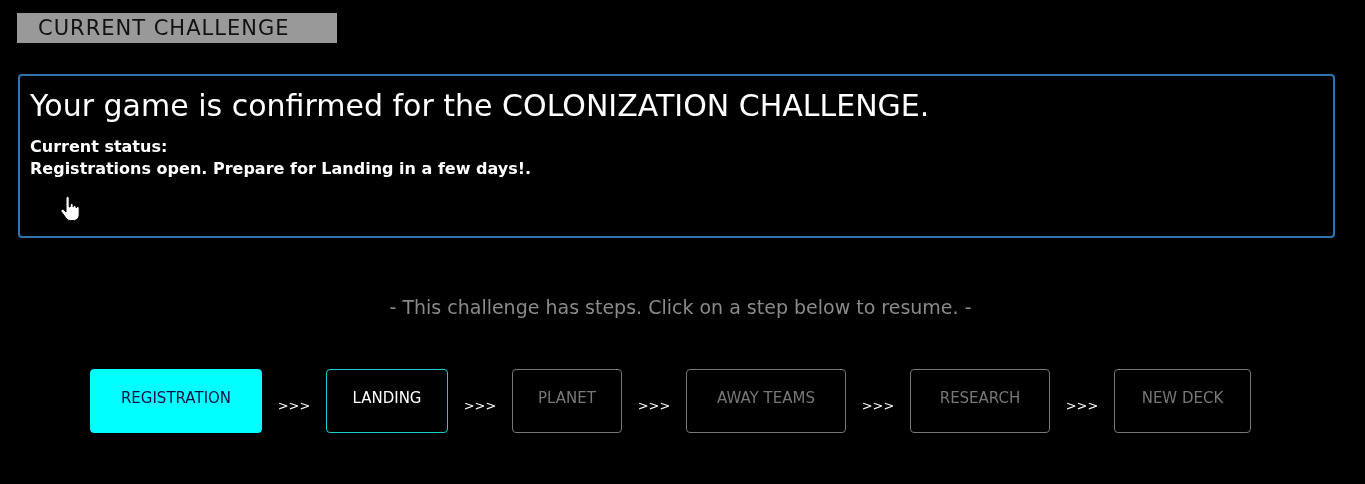 The width and height of the screenshot is (1365, 484). Describe the element at coordinates (680, 308) in the screenshot. I see `hint-text: - This challenge has steps. Click on a step below to resume. -` at that location.